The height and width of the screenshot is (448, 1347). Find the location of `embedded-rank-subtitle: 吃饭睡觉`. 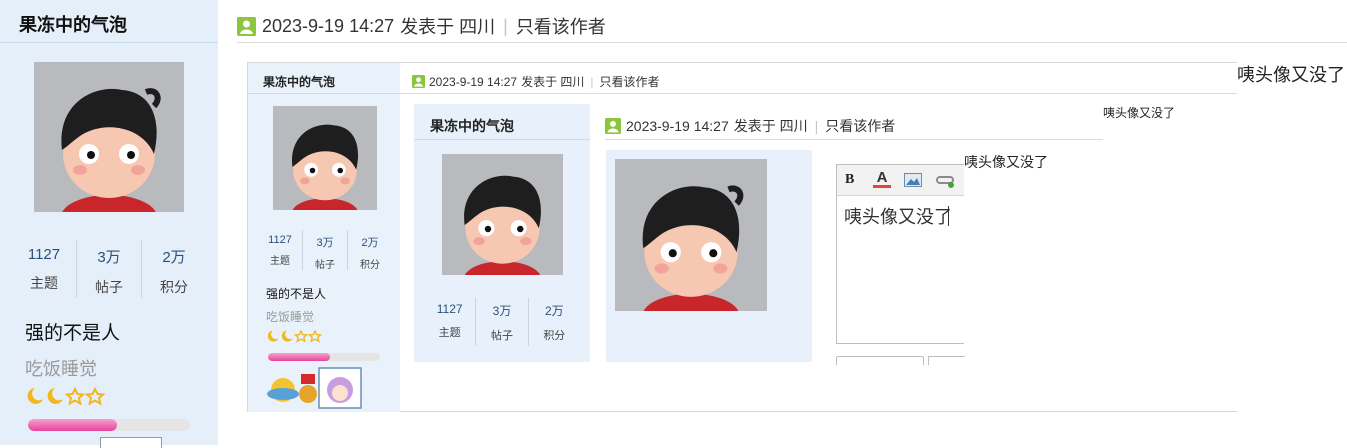

embedded-rank-subtitle: 吃饭睡觉 is located at coordinates (290, 317).